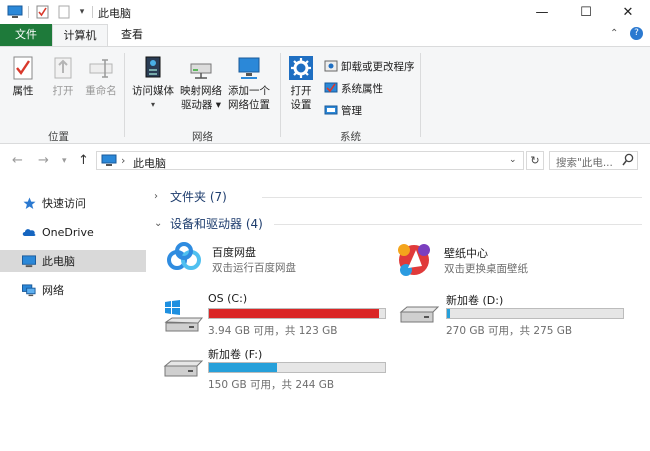 This screenshot has height=451, width=650. What do you see at coordinates (350, 137) in the screenshot?
I see `system-group-label: 系统` at bounding box center [350, 137].